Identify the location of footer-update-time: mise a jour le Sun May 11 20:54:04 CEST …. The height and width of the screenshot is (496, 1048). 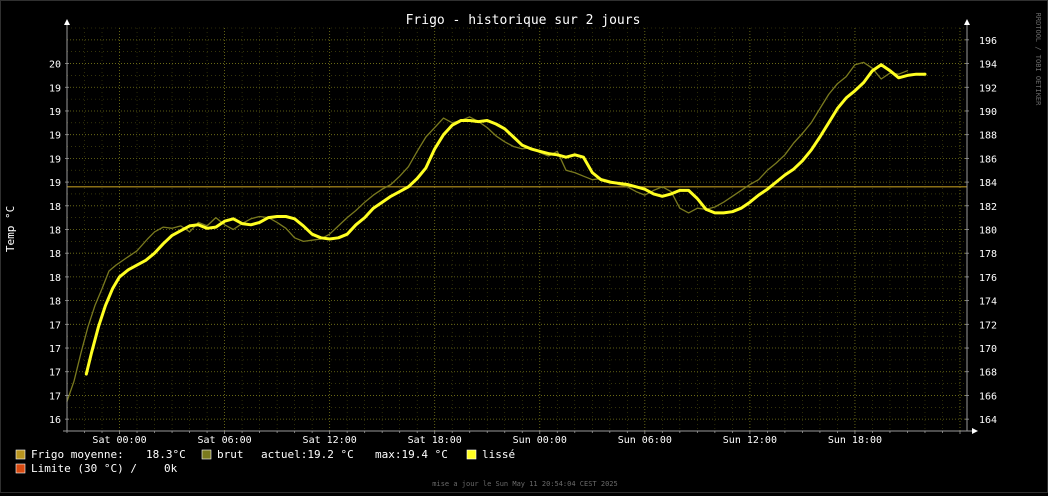
(524, 484).